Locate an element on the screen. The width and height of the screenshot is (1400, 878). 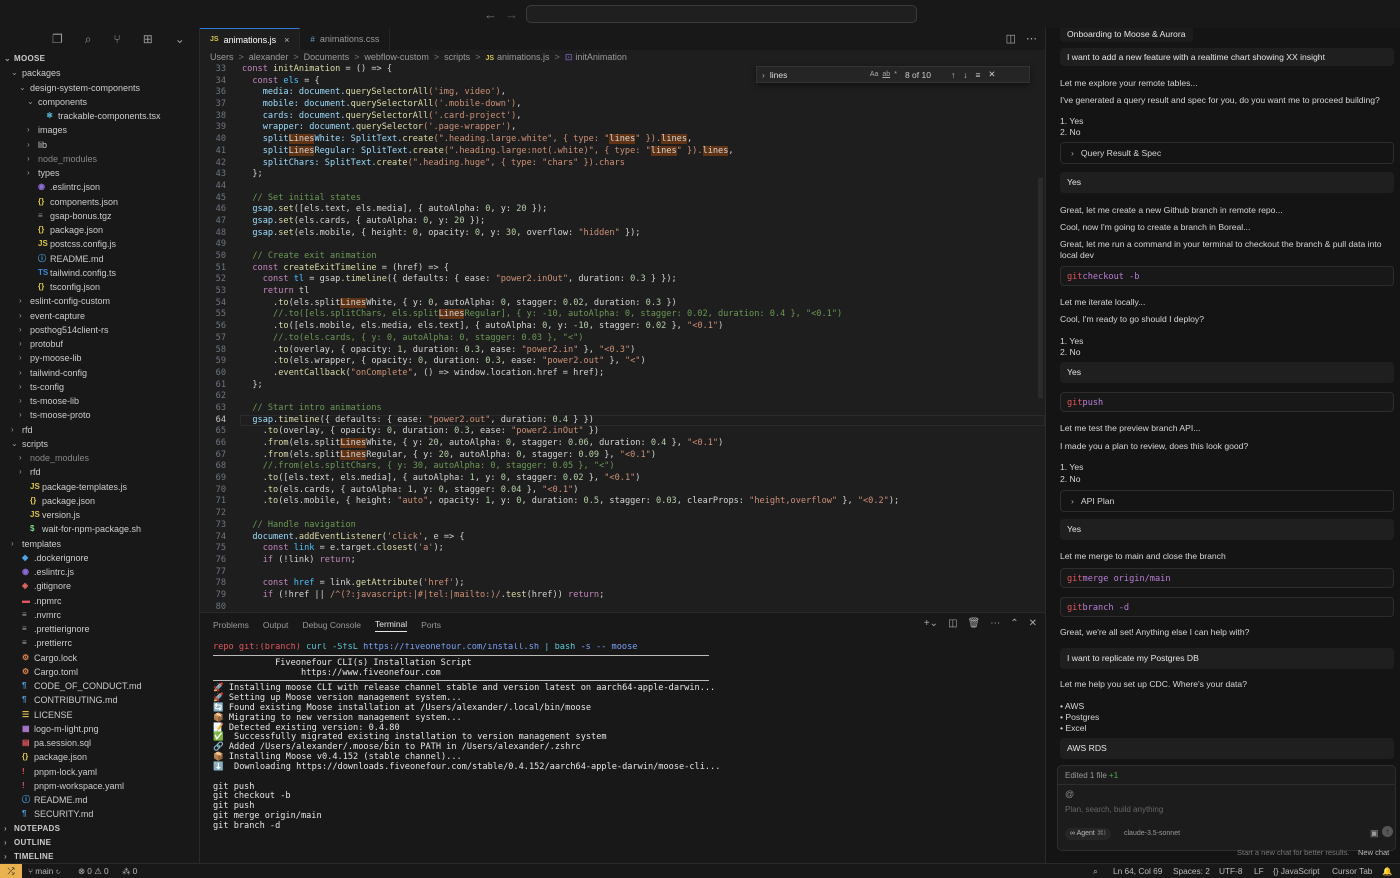
breadcrumb-item: animations.js is located at coordinates (523, 57).